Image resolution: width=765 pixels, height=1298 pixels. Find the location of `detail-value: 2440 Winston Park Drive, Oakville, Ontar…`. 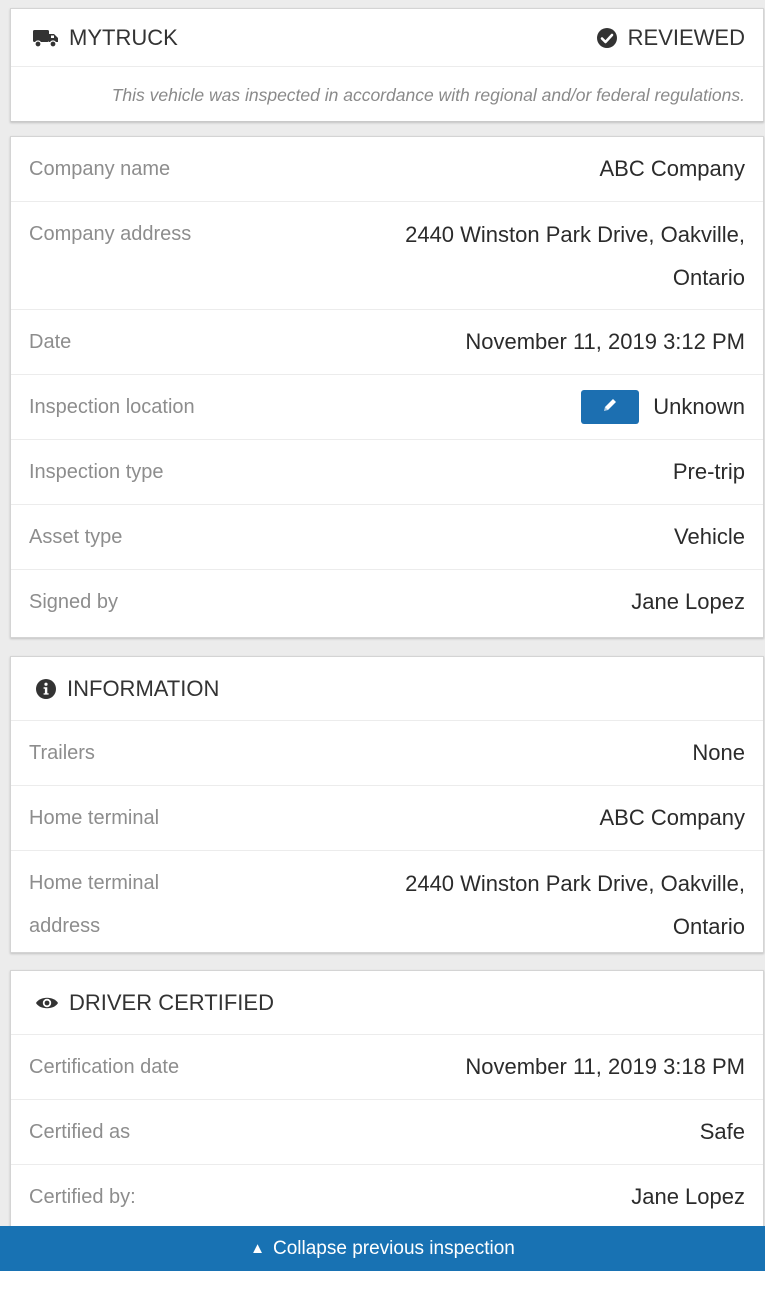

detail-value: 2440 Winston Park Drive, Oakville, Ontar… is located at coordinates (575, 255).